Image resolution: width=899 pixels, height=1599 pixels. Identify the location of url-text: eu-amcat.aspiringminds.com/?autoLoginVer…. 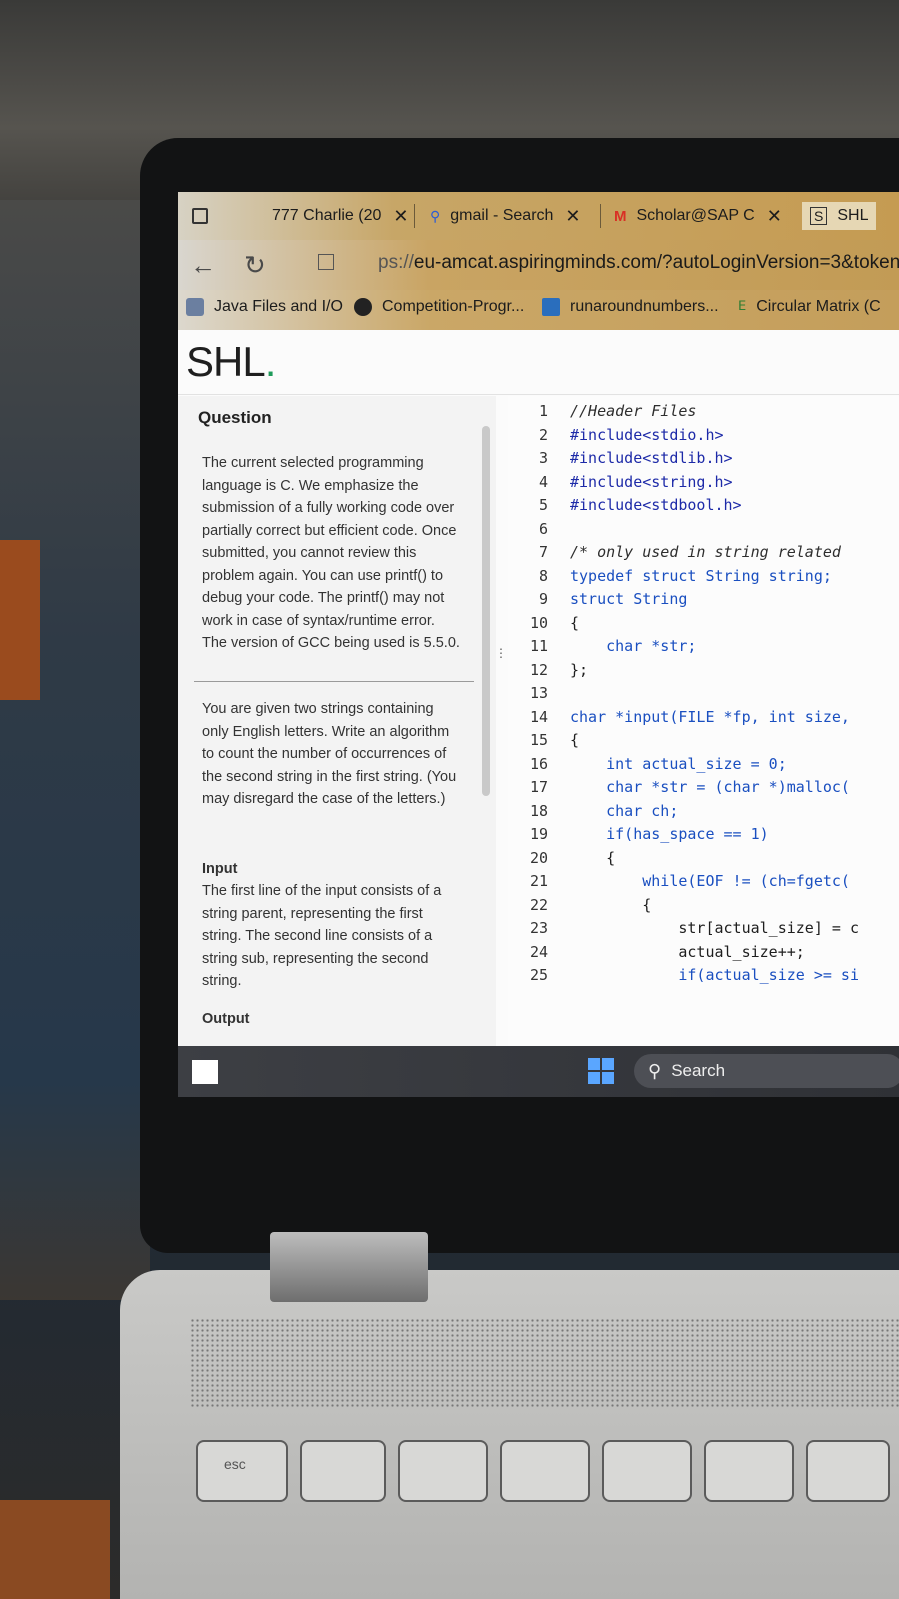
(656, 262).